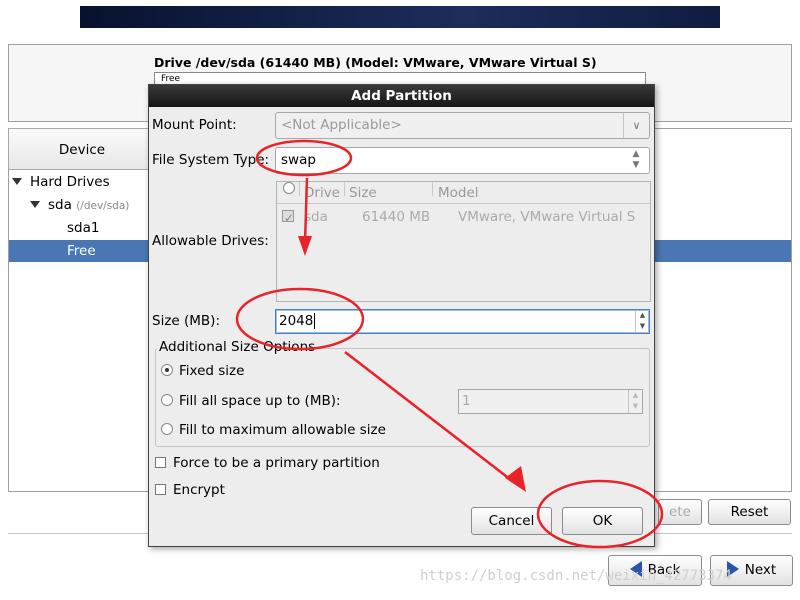  I want to click on annotation-circle-fs-type, so click(304, 158).